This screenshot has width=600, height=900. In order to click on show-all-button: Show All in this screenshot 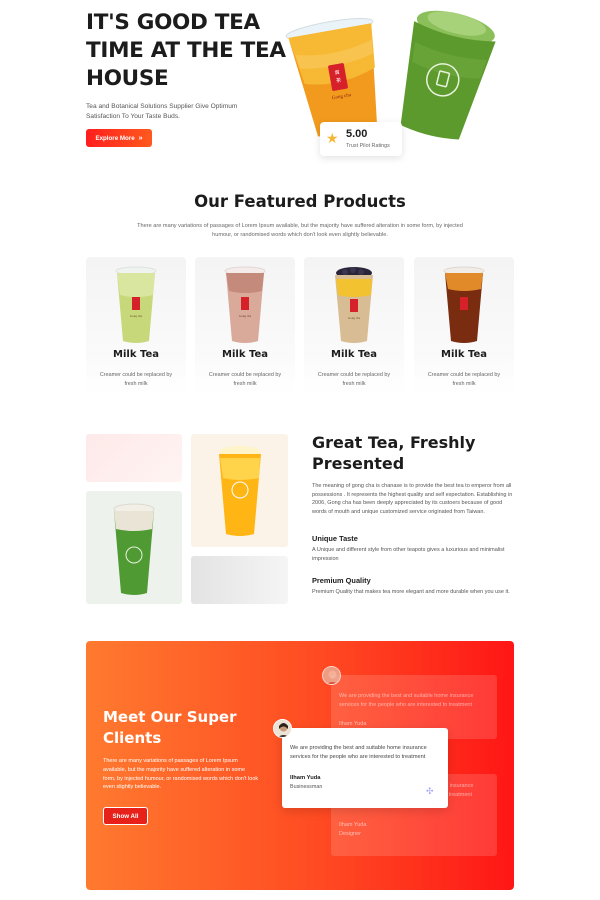, I will do `click(125, 816)`.